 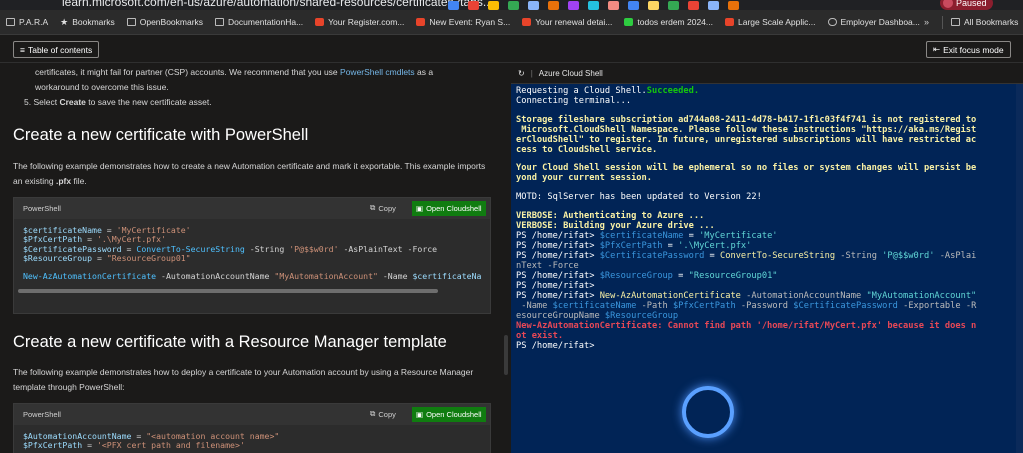 What do you see at coordinates (377, 72) in the screenshot?
I see `powershell-cmdlets-link: PowerShell cmdlets` at bounding box center [377, 72].